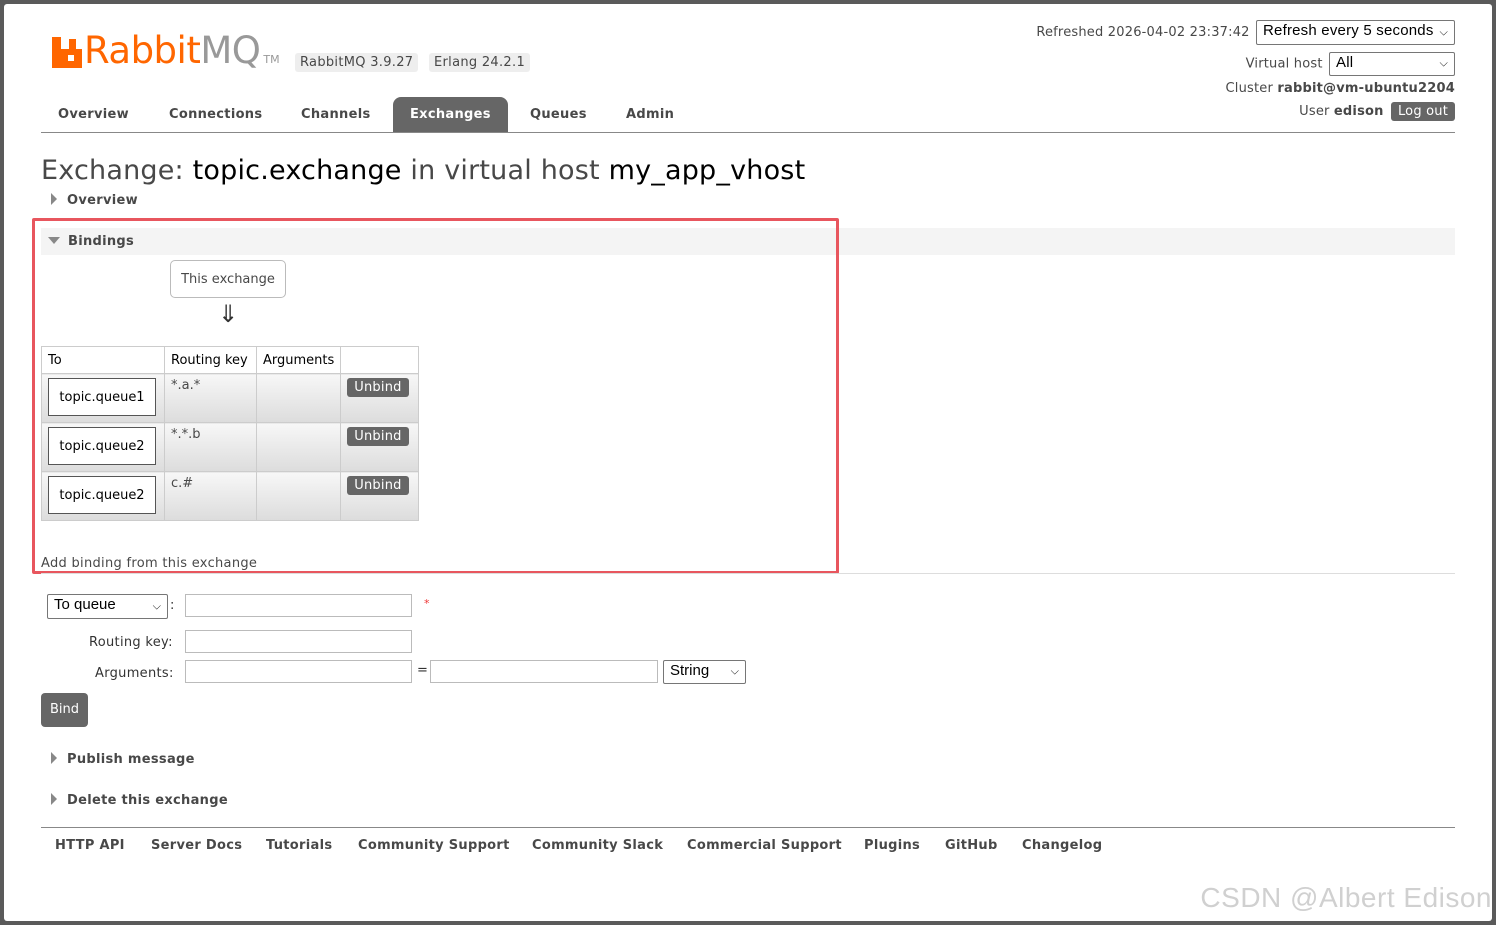  Describe the element at coordinates (1345, 62) in the screenshot. I see `vhost-select-value: All` at that location.